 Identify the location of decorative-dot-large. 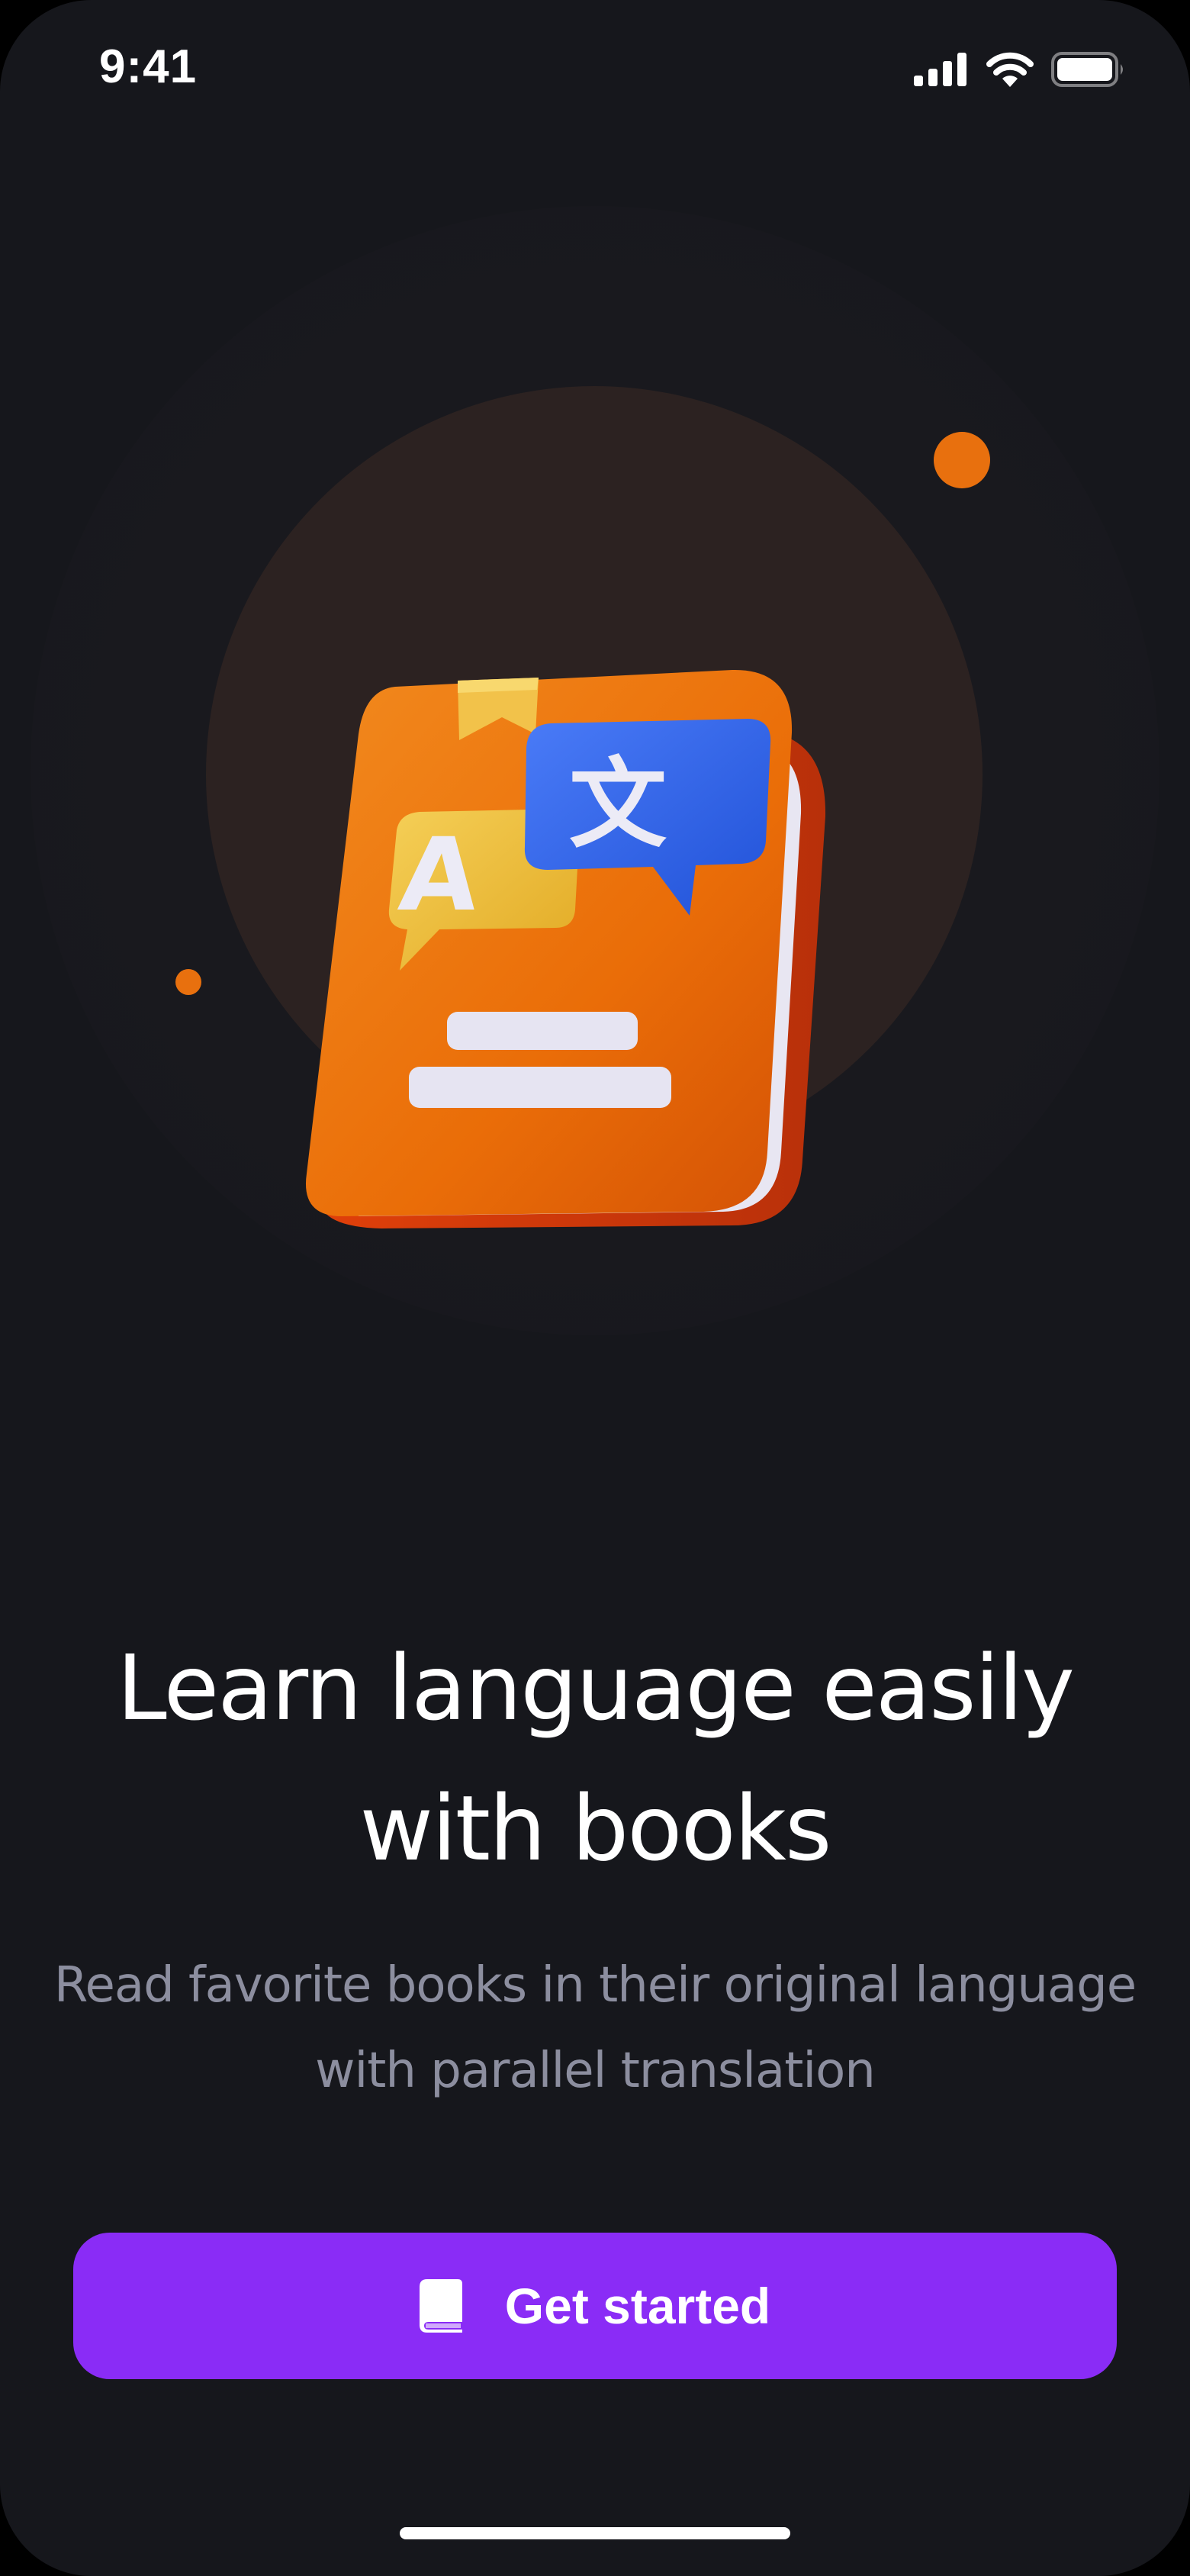
(962, 460).